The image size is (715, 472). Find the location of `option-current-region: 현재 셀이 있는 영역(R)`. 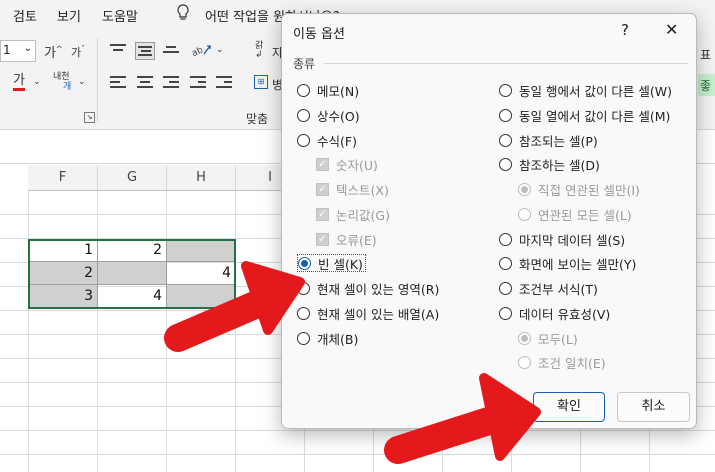

option-current-region: 현재 셀이 있는 영역(R) is located at coordinates (368, 288).